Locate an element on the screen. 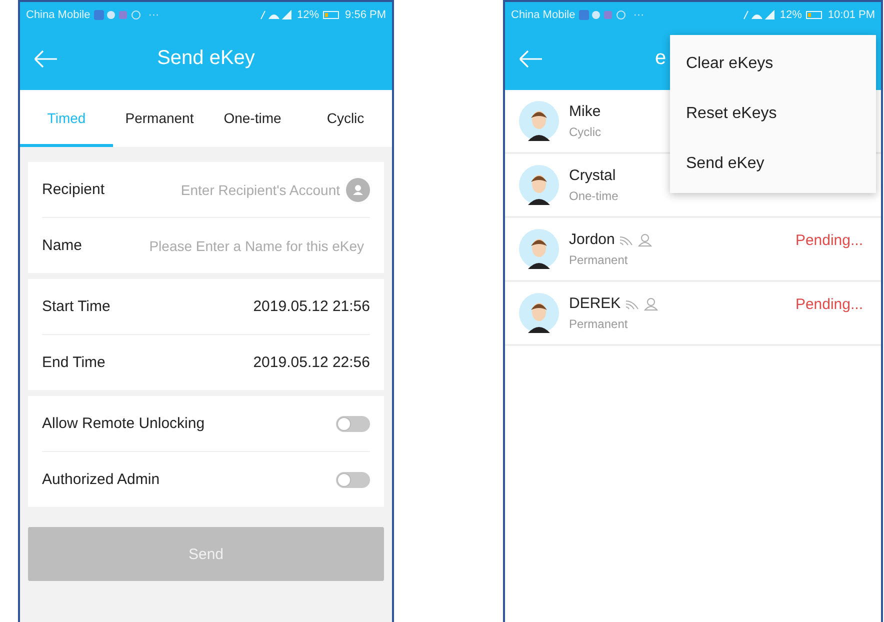 Image resolution: width=884 pixels, height=622 pixels. time-label: Start Time is located at coordinates (76, 306).